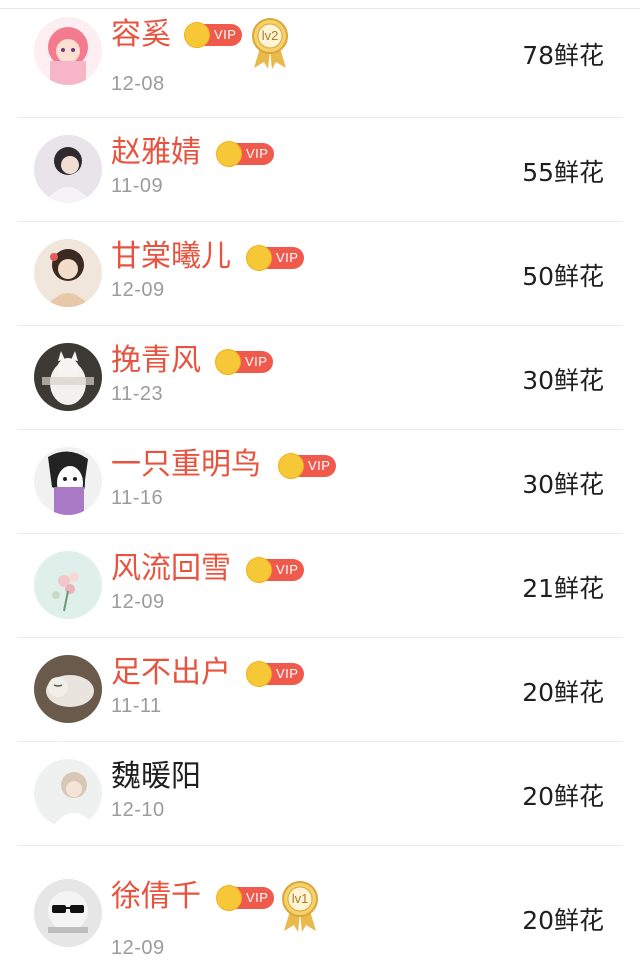 Image resolution: width=640 pixels, height=969 pixels. Describe the element at coordinates (320, 794) in the screenshot. I see `list-item: 魏暖阳 12-10 20鲜花` at that location.